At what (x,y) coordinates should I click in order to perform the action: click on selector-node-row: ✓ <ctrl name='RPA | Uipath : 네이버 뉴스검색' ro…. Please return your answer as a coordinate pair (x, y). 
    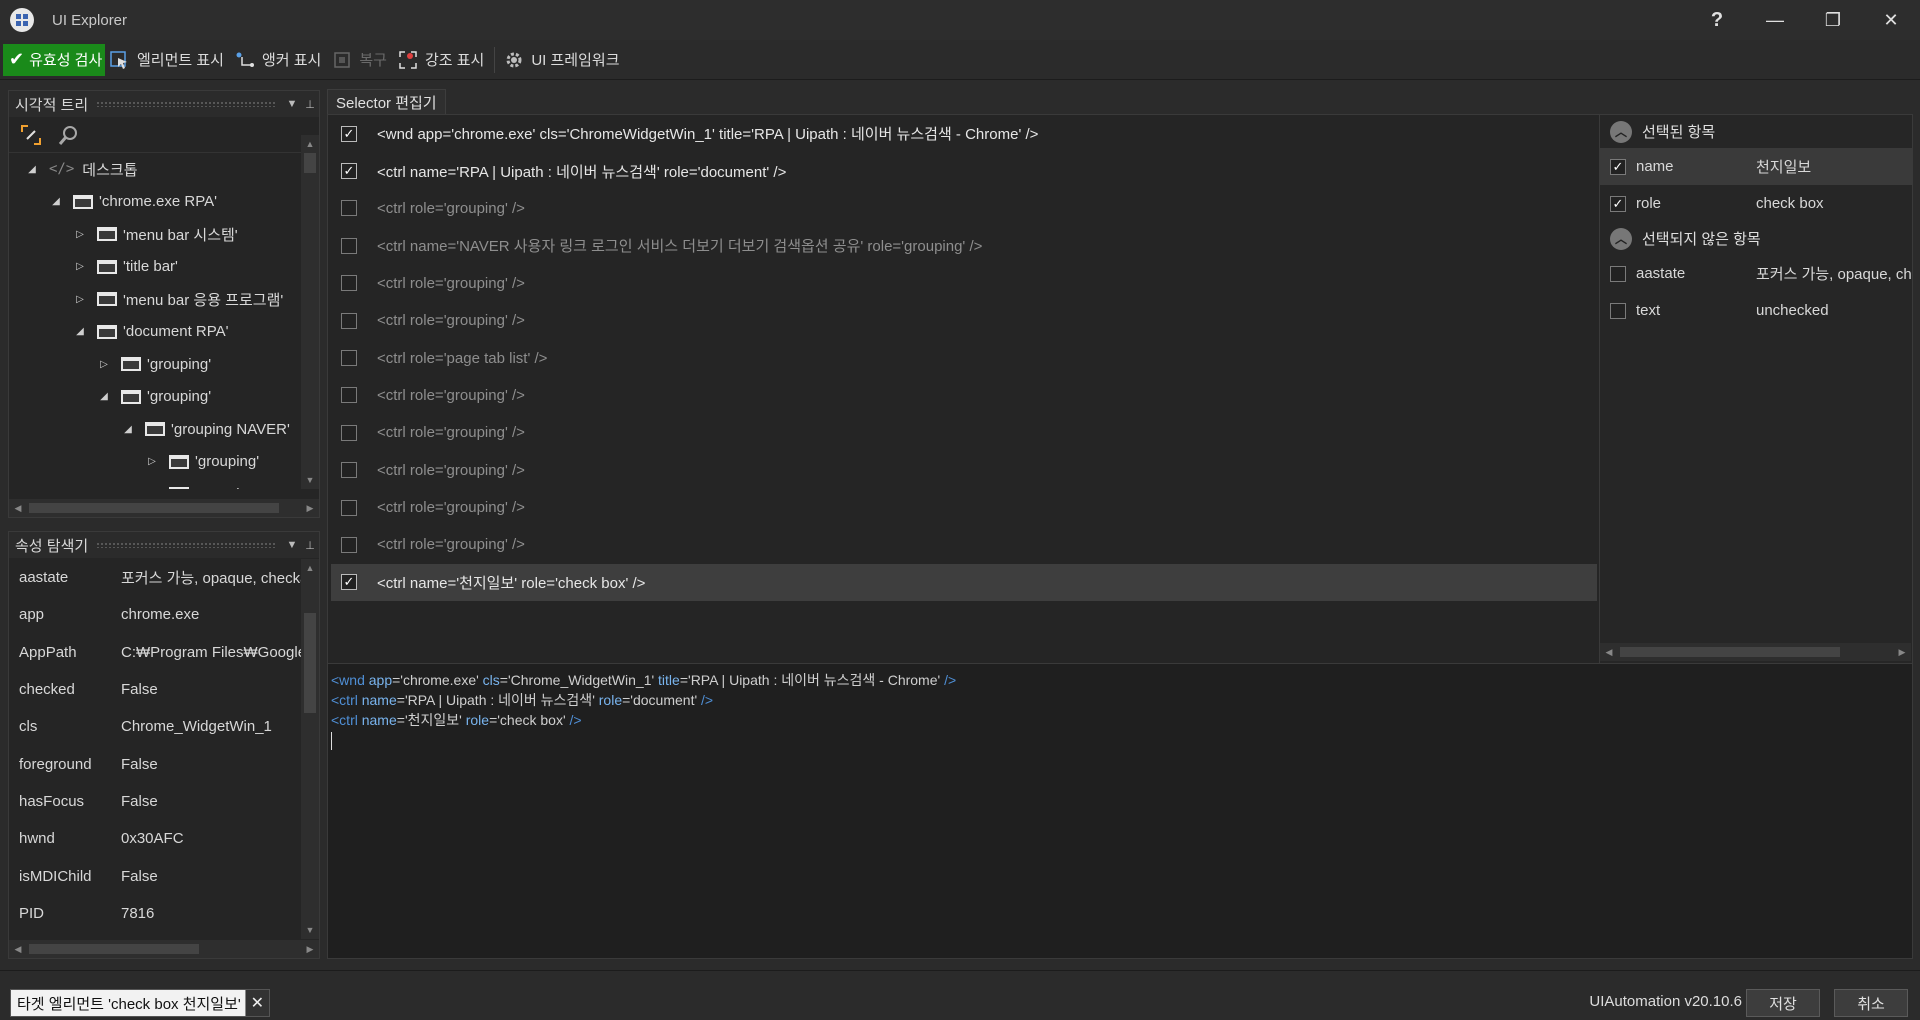
    Looking at the image, I should click on (964, 170).